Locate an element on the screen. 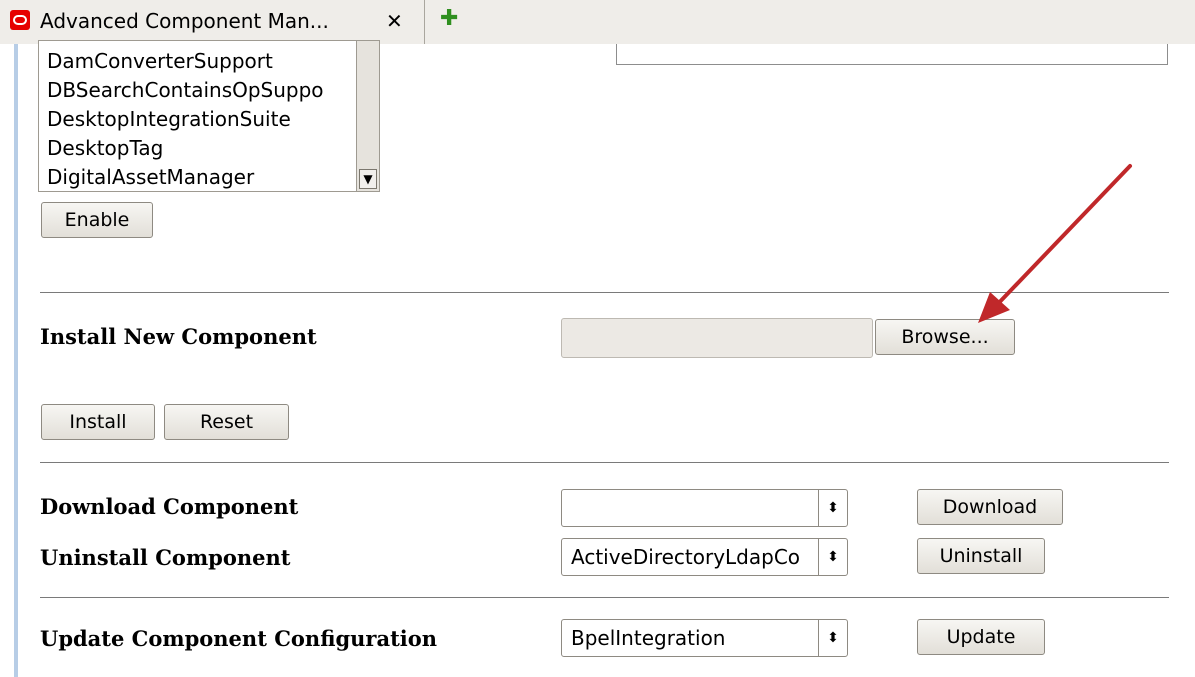 The image size is (1195, 677). reset-button: Reset is located at coordinates (226, 422).